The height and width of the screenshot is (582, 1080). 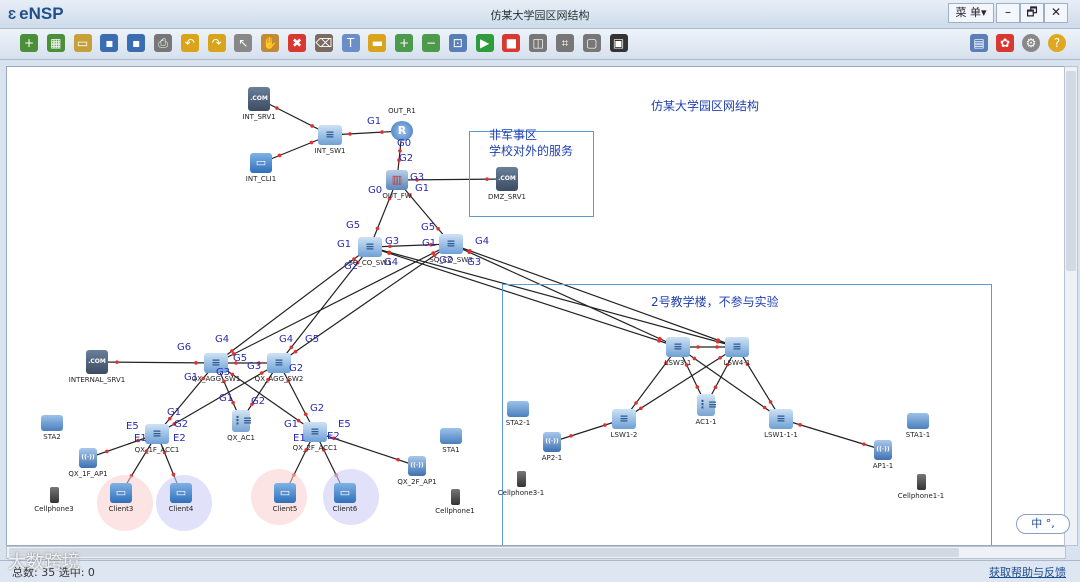 What do you see at coordinates (1056, 13) in the screenshot?
I see `close-button: ✕` at bounding box center [1056, 13].